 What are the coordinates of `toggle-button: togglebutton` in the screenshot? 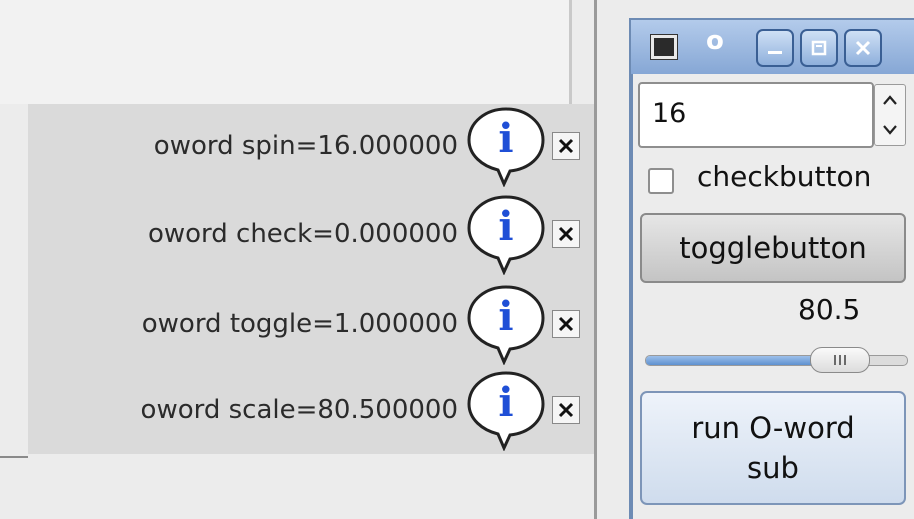 It's located at (773, 248).